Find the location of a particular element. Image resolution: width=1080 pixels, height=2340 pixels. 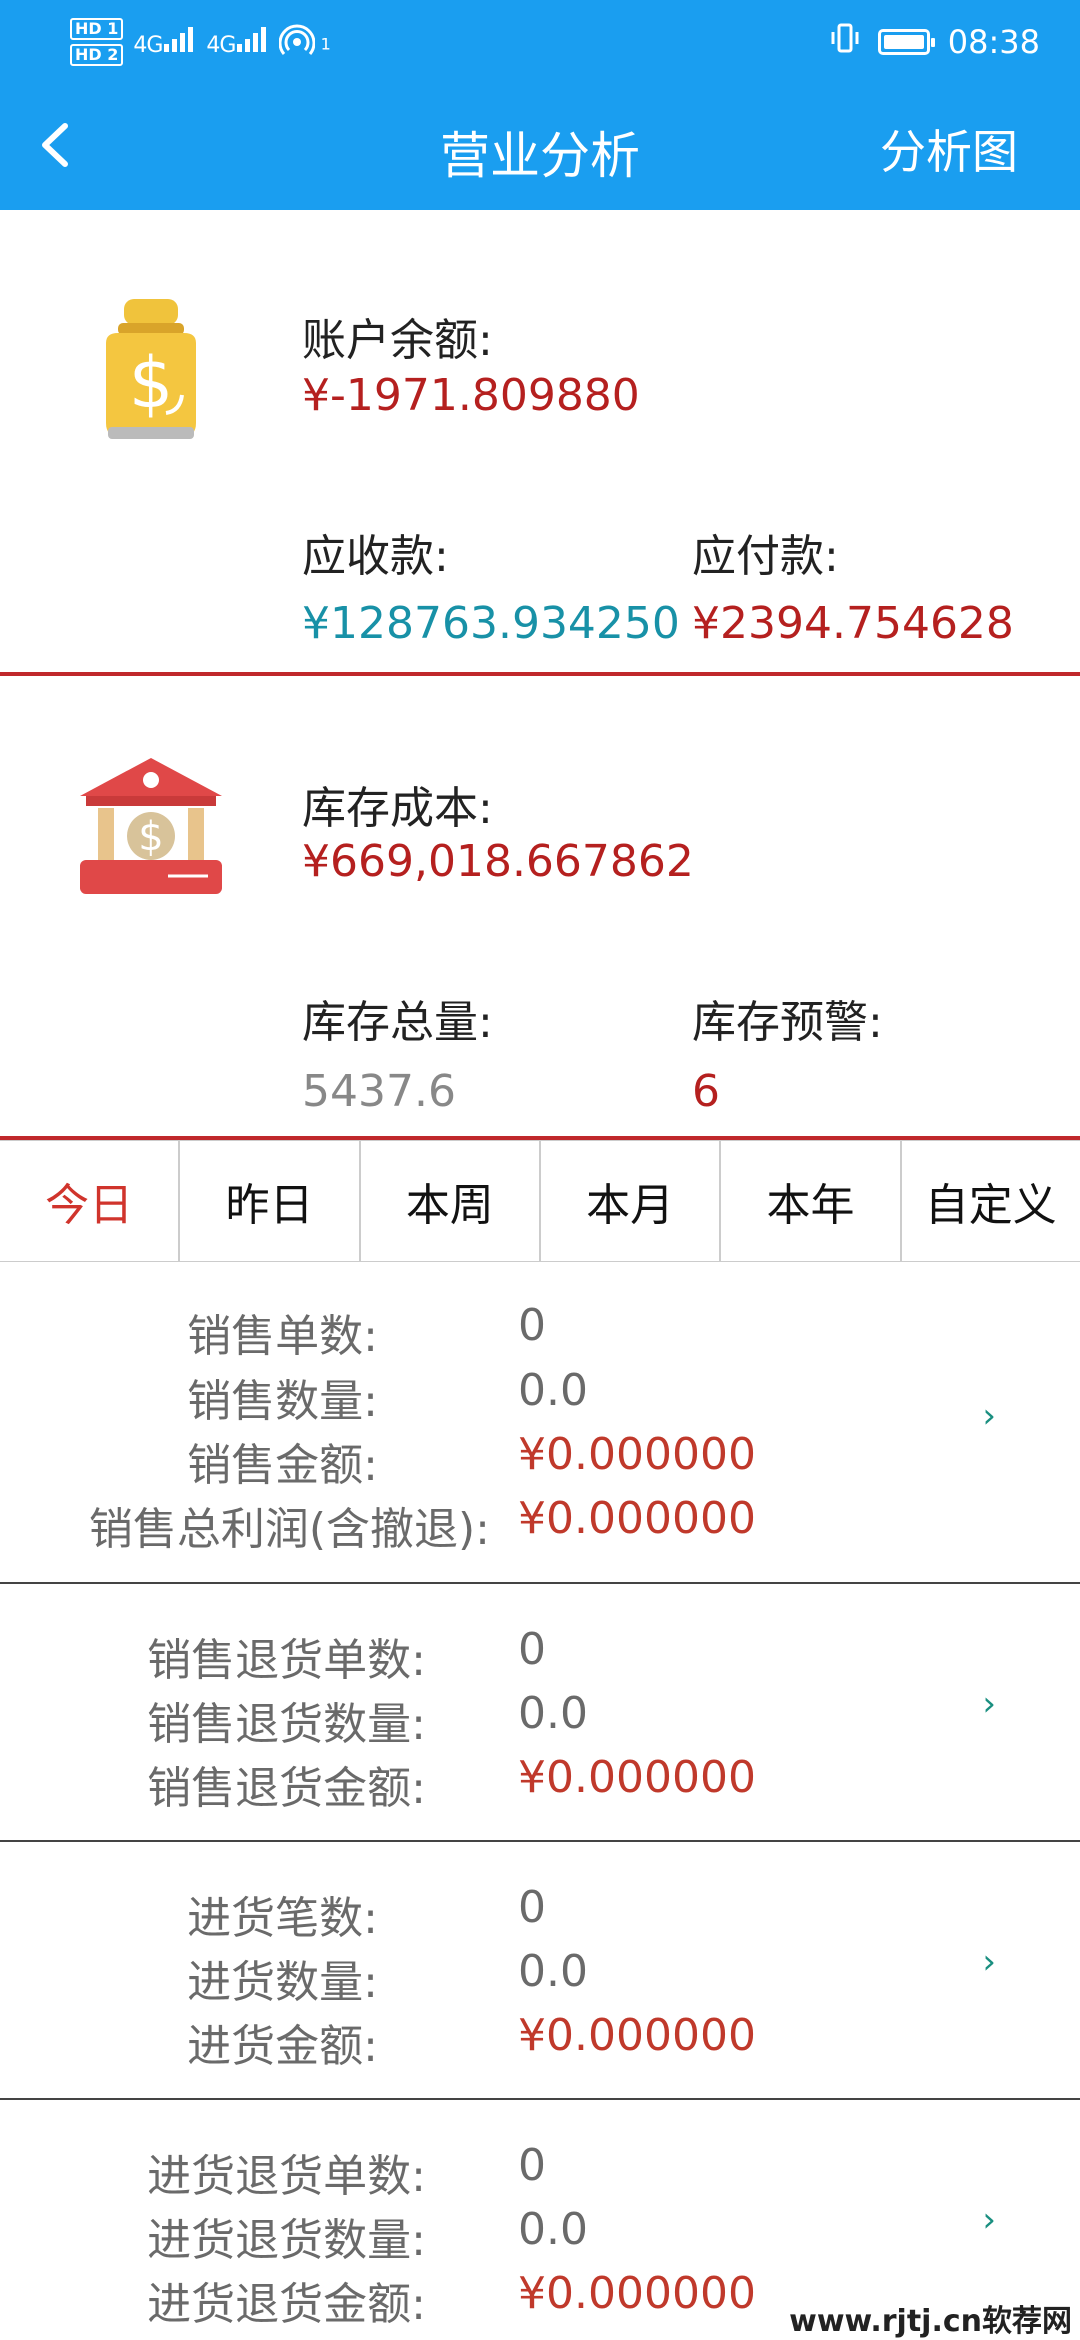

receivable-label: 应收款: is located at coordinates (375, 556).